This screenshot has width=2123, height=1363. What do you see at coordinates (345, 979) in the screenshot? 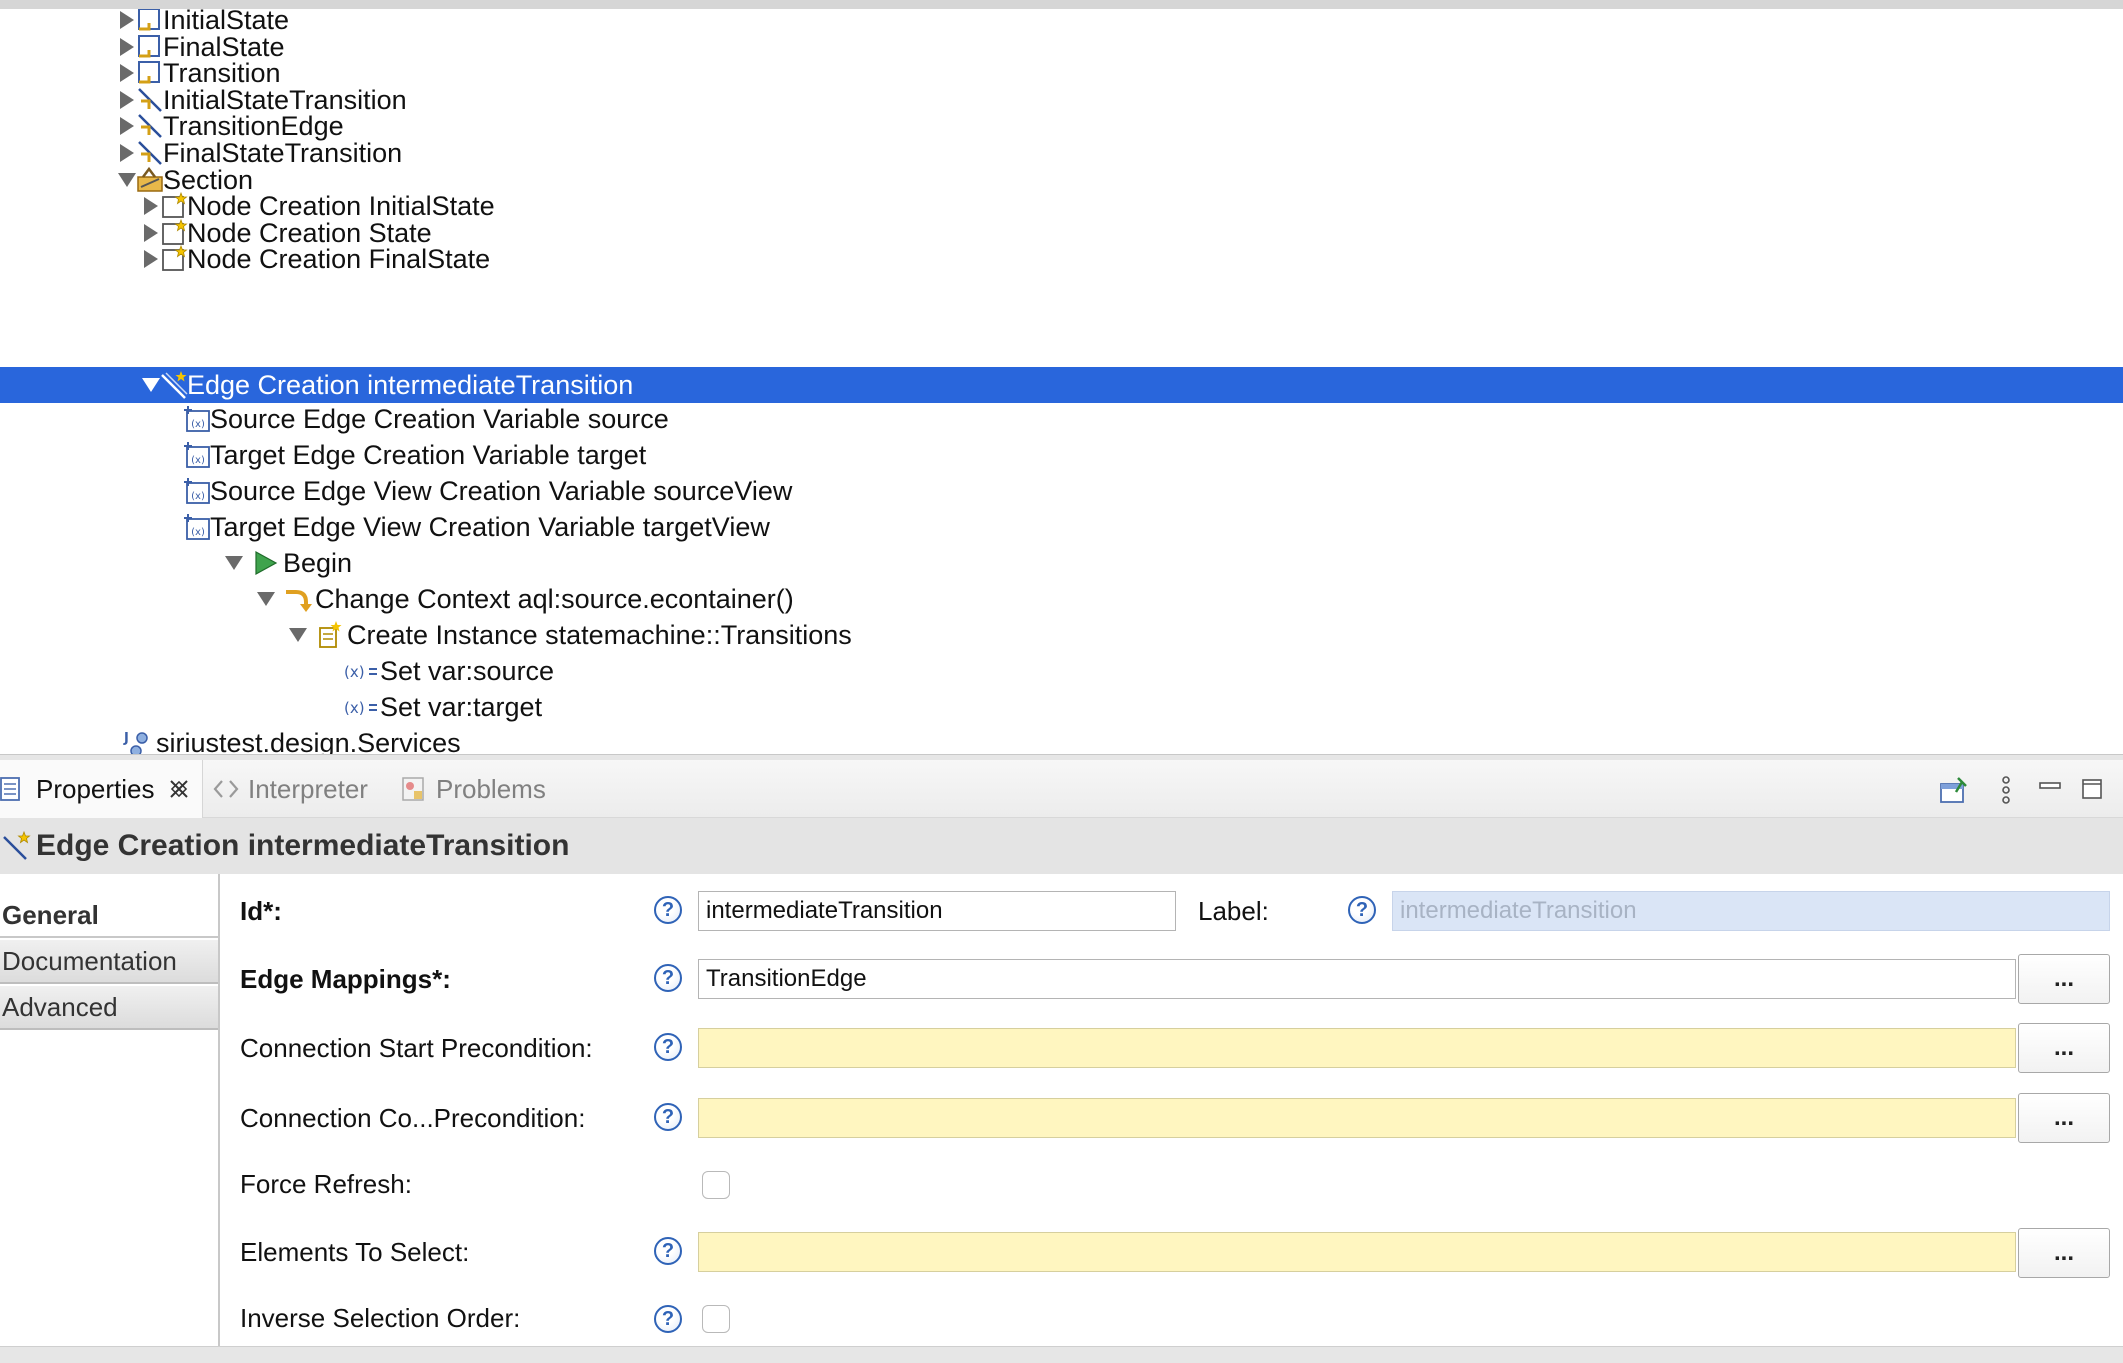
I see `edge-mappings-label: Edge Mappings*:` at bounding box center [345, 979].